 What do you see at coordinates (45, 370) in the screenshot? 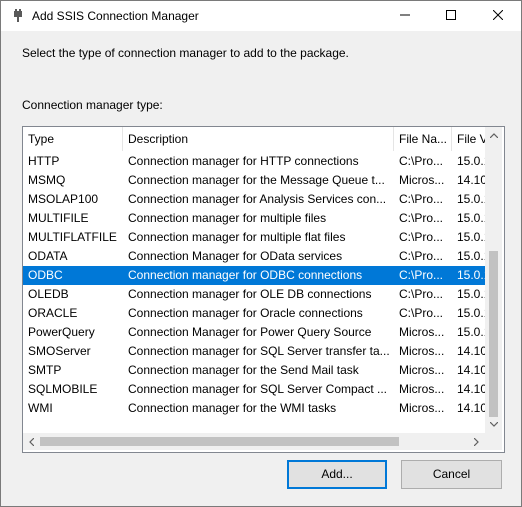
I see `type-cell: SMTP` at bounding box center [45, 370].